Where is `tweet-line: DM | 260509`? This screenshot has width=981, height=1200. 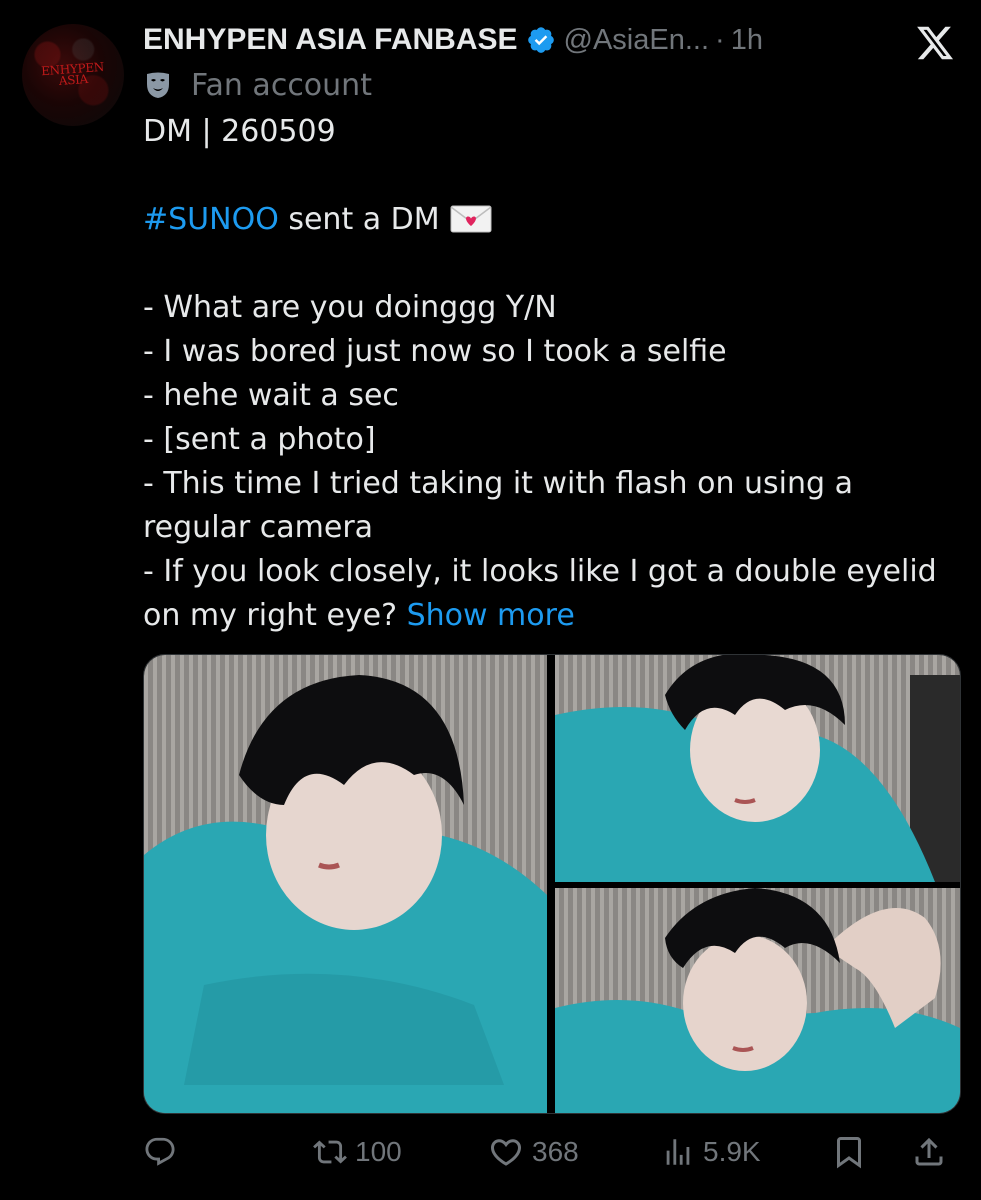
tweet-line: DM | 260509 is located at coordinates (239, 131).